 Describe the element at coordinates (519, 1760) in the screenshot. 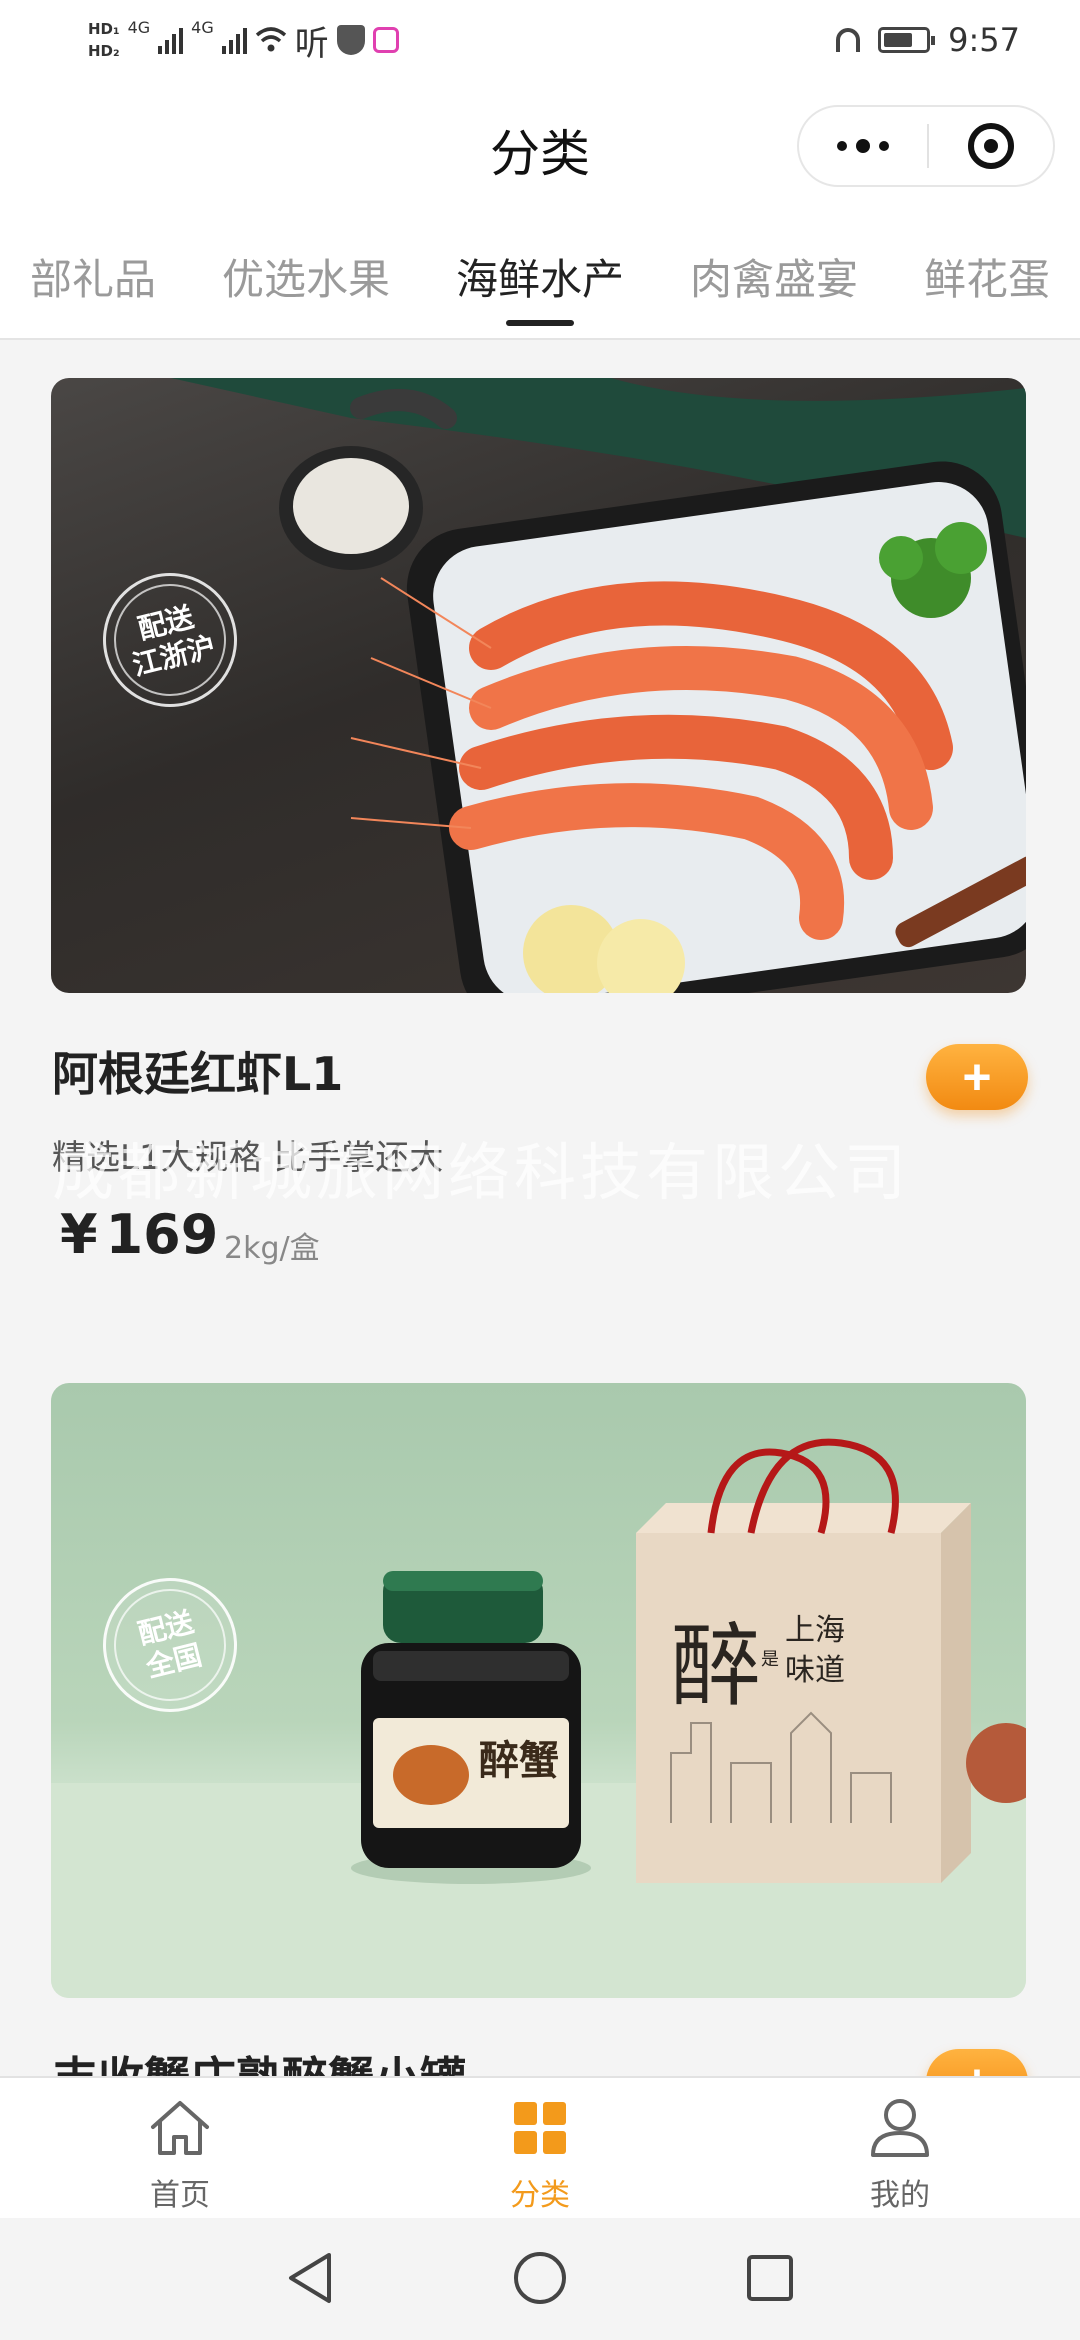

I see `jar-label: 醉蟹` at that location.